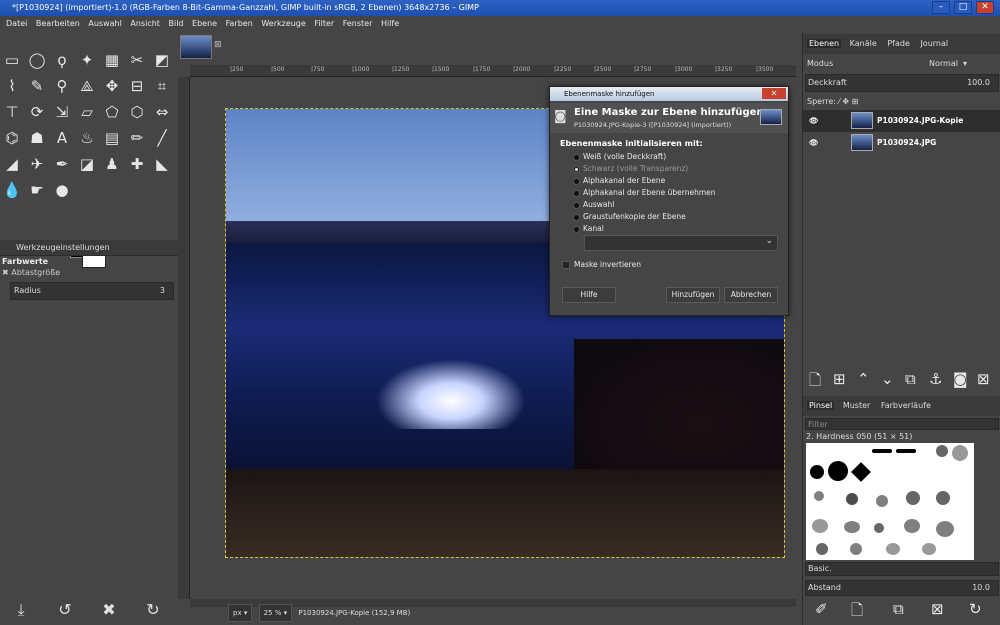  What do you see at coordinates (37, 164) in the screenshot?
I see `airbrush-tool-icon: ✈` at bounding box center [37, 164].